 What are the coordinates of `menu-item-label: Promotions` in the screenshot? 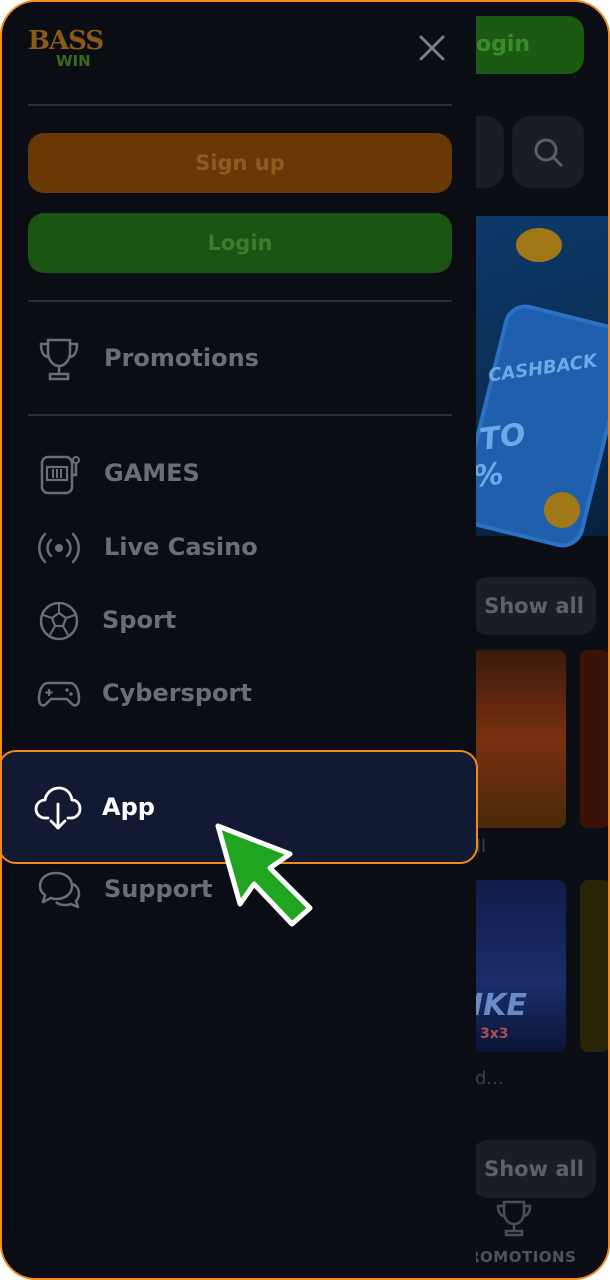 It's located at (181, 358).